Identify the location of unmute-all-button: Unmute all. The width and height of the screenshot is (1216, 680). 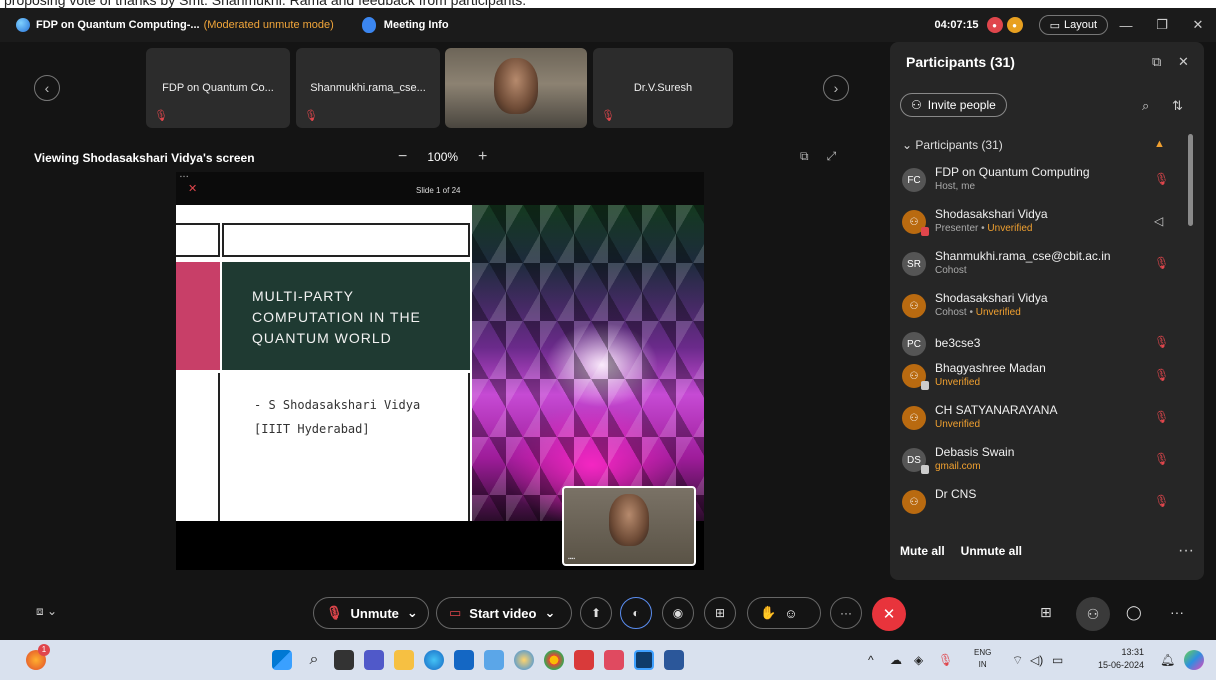
(991, 551).